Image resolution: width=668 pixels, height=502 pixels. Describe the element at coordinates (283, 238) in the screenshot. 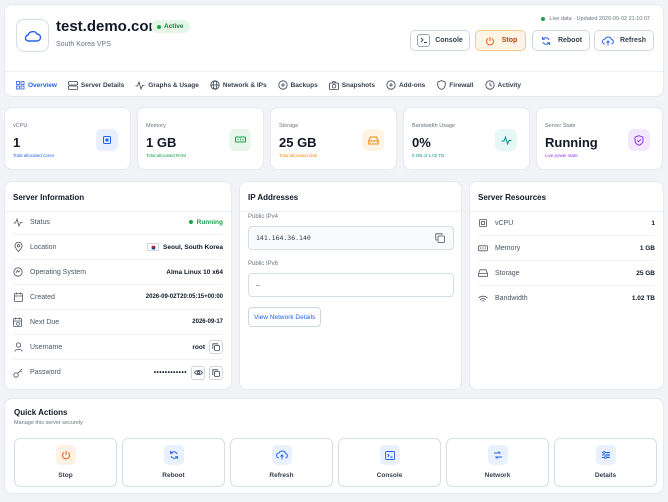

I see `ipv4-value: 141.164.36.140` at that location.